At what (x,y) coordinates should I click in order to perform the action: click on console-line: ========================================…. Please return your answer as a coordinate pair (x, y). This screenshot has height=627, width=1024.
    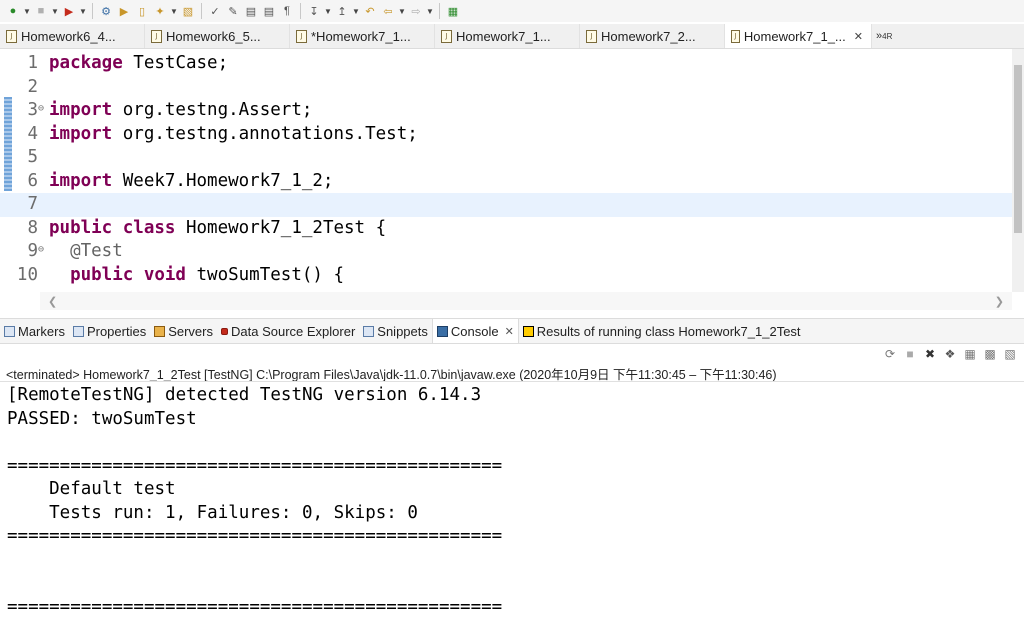
    Looking at the image, I should click on (255, 536).